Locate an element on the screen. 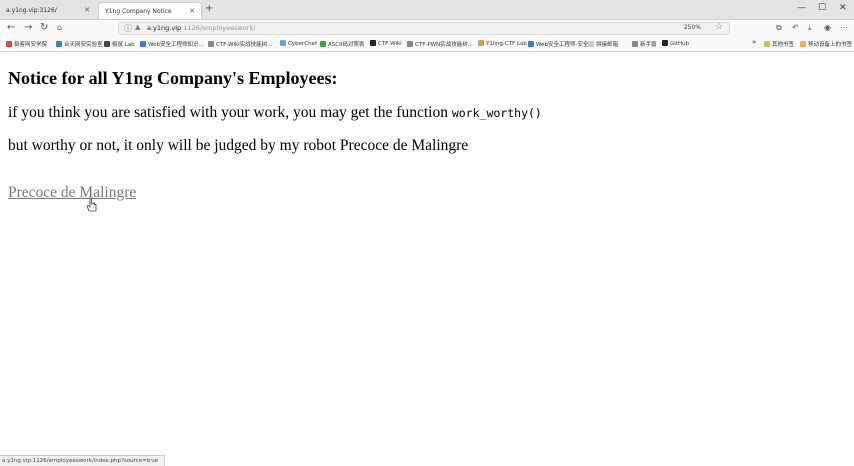 The image size is (854, 466). new-tab-icon: + is located at coordinates (209, 8).